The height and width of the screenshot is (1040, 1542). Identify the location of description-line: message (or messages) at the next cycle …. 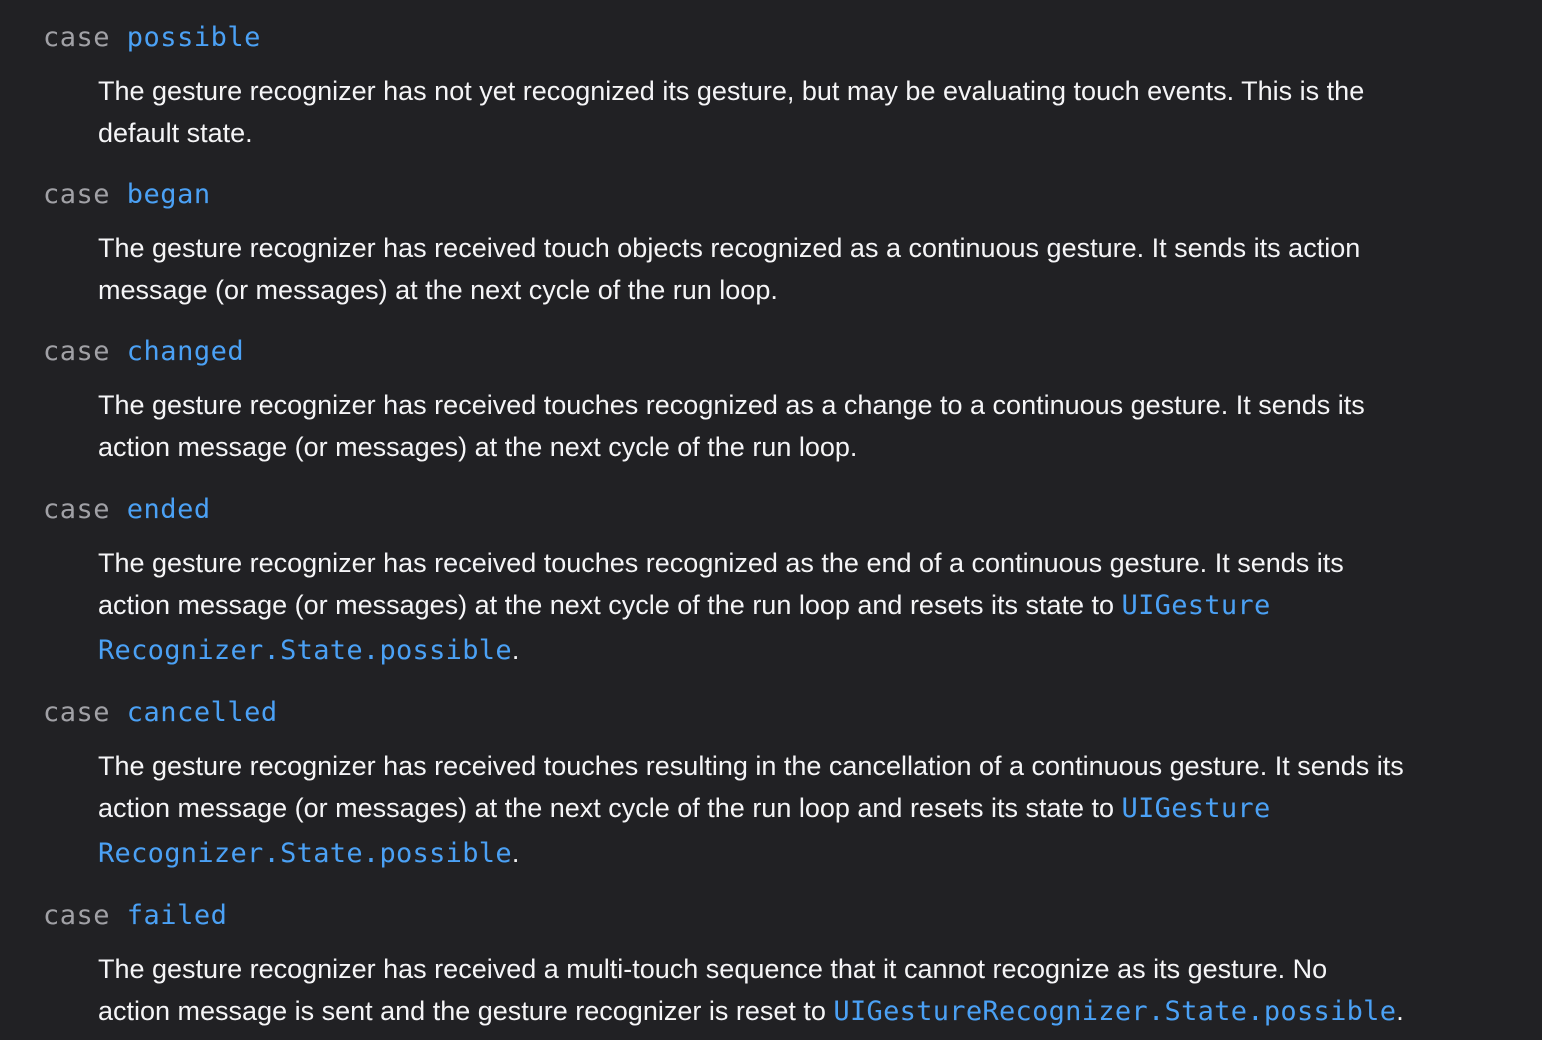
(438, 290).